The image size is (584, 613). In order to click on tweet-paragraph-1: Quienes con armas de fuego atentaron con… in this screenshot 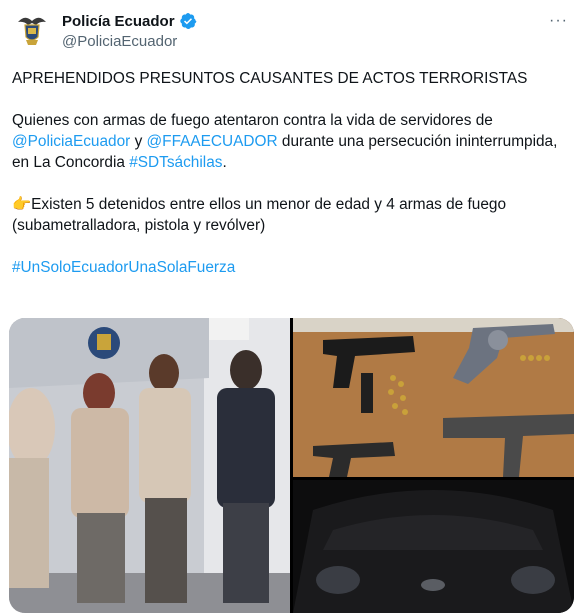, I will do `click(292, 141)`.